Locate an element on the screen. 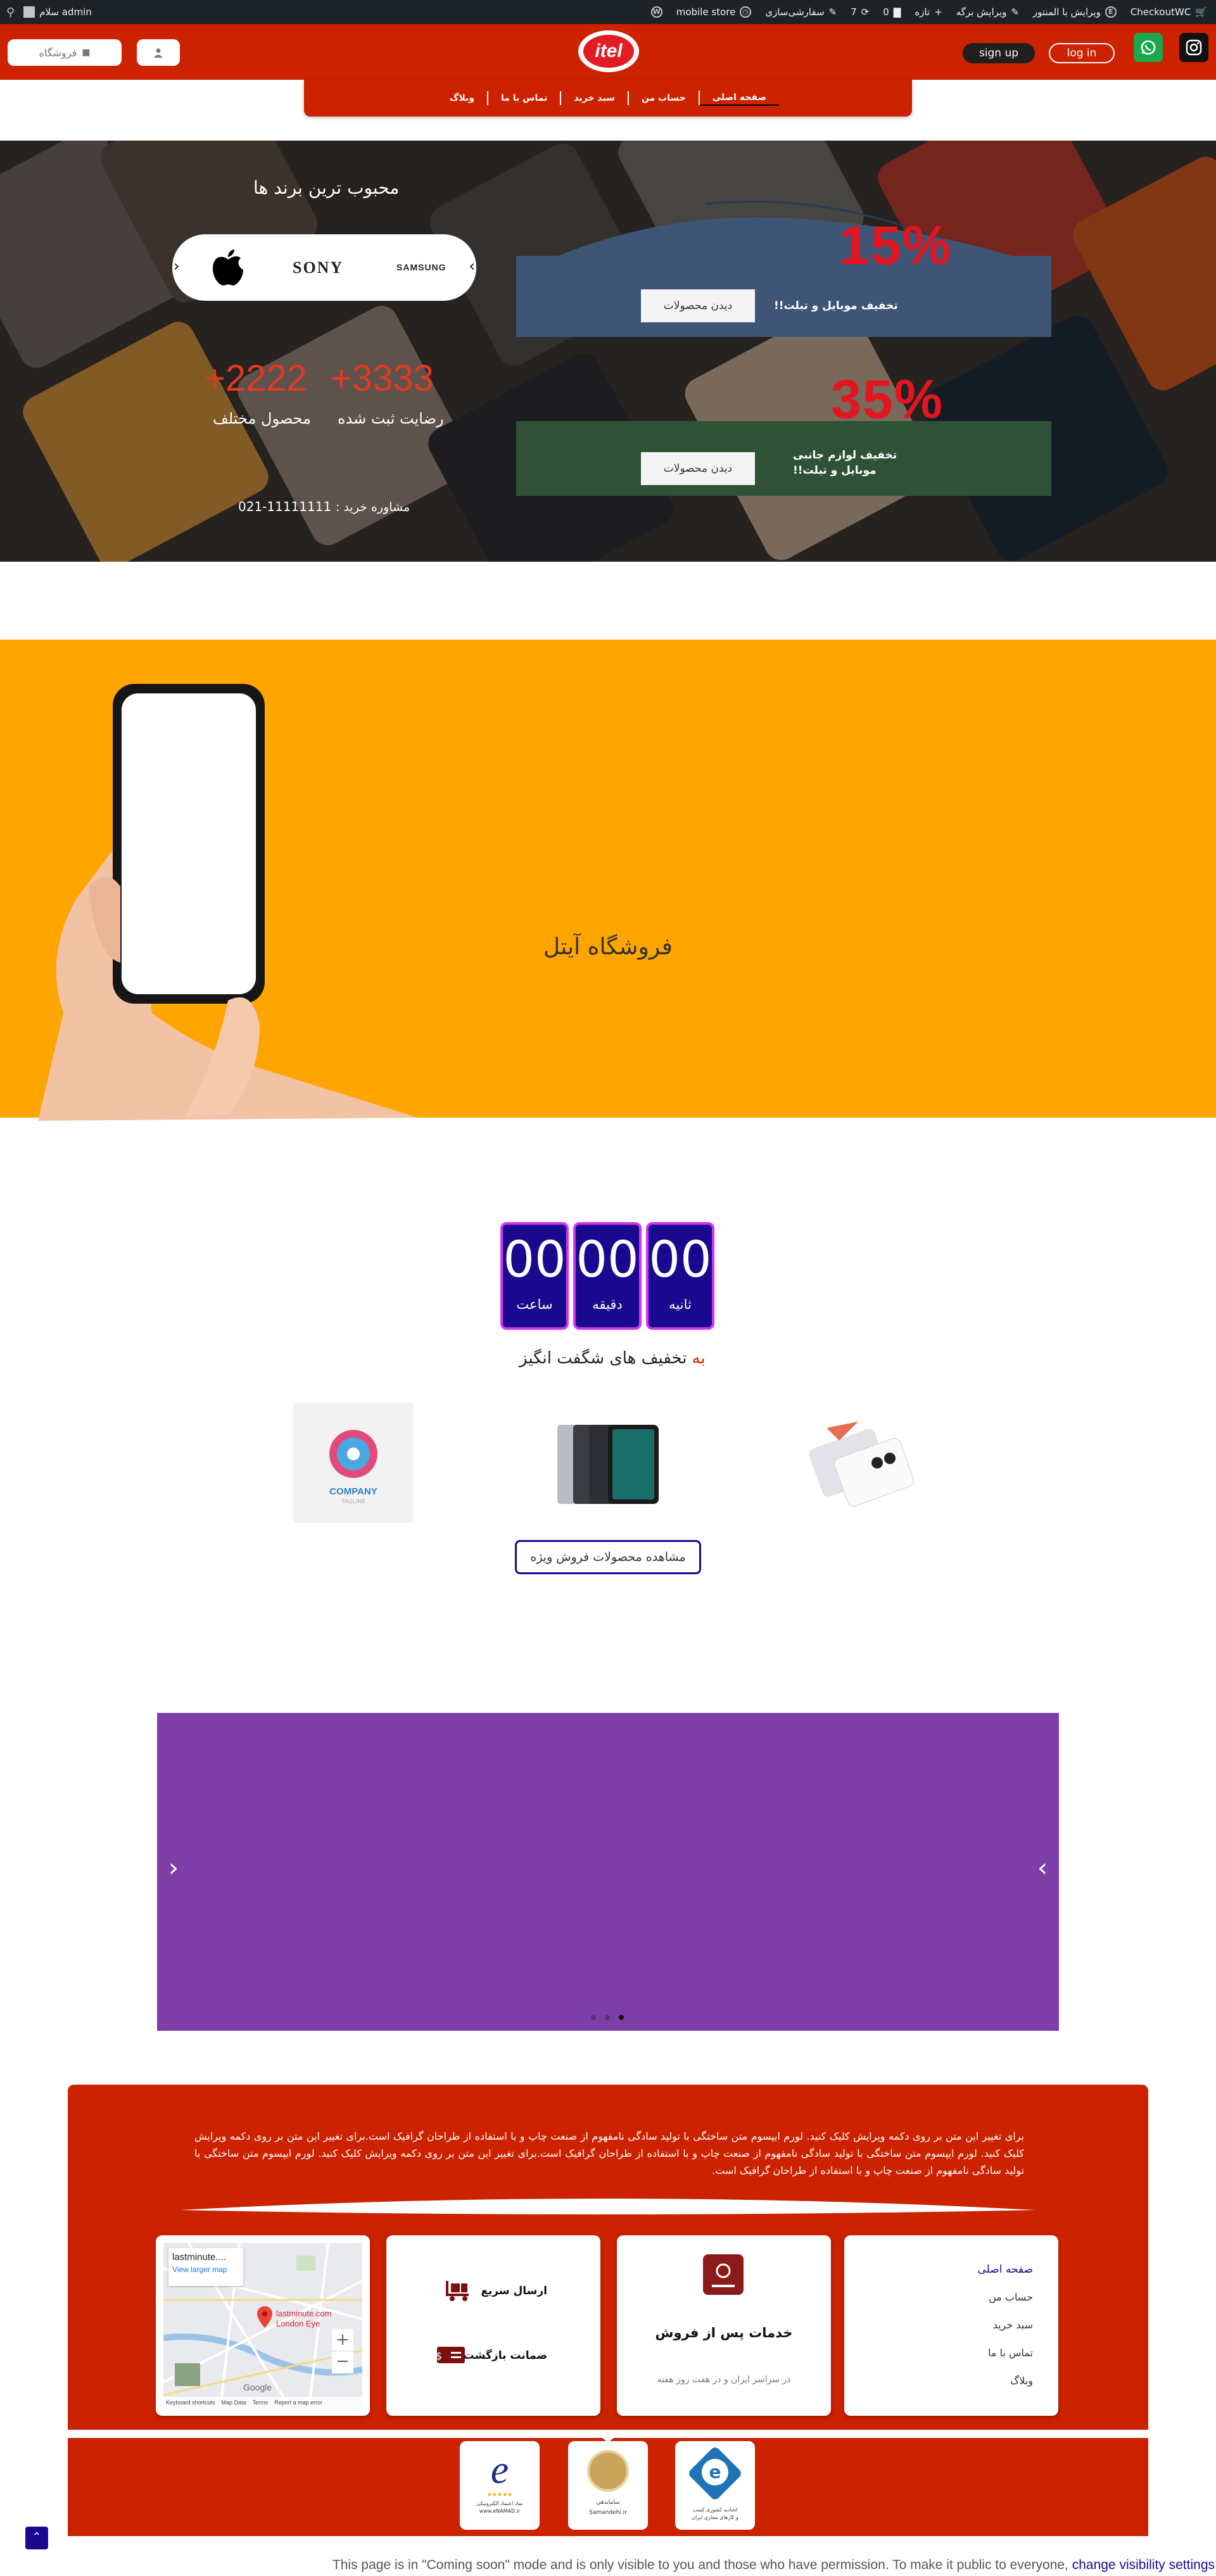 The height and width of the screenshot is (2576, 1216). promo-accessories-percent: 35% is located at coordinates (887, 399).